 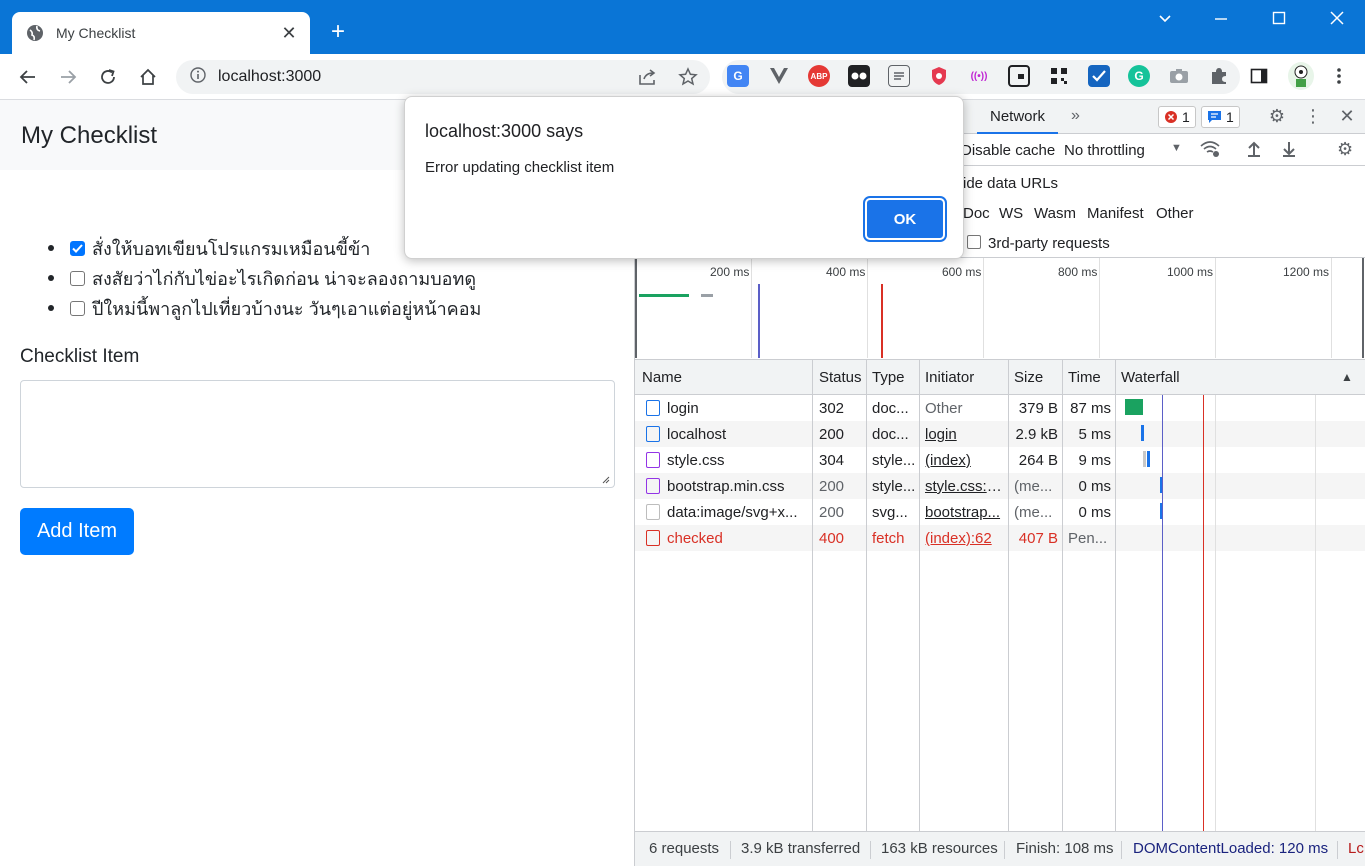 What do you see at coordinates (738, 76) in the screenshot?
I see `google-translate-icon: G` at bounding box center [738, 76].